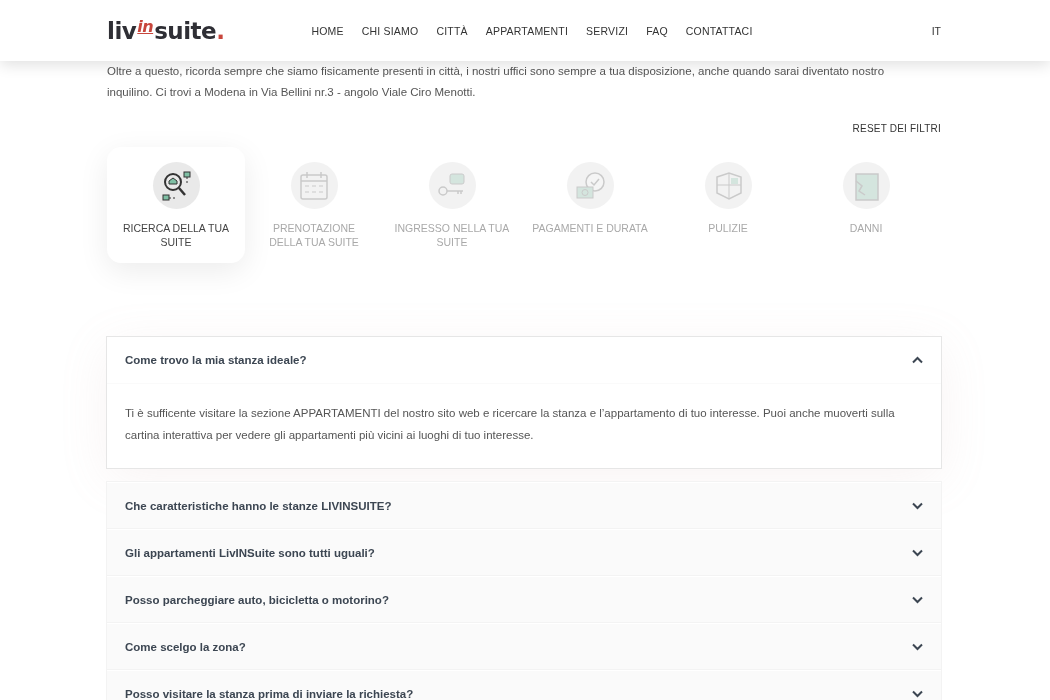  What do you see at coordinates (607, 30) in the screenshot?
I see `nav-link: SERVIZI` at bounding box center [607, 30].